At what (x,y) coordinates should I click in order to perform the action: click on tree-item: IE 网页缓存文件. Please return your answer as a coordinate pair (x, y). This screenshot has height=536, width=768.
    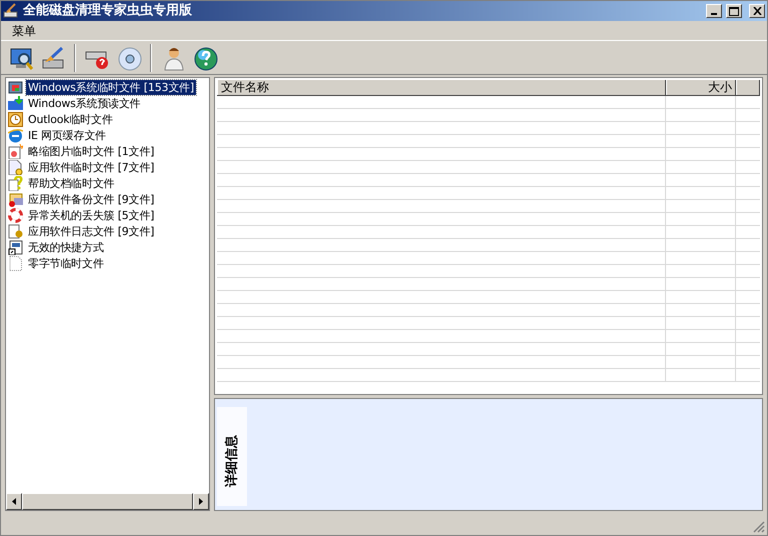
    Looking at the image, I should click on (67, 135).